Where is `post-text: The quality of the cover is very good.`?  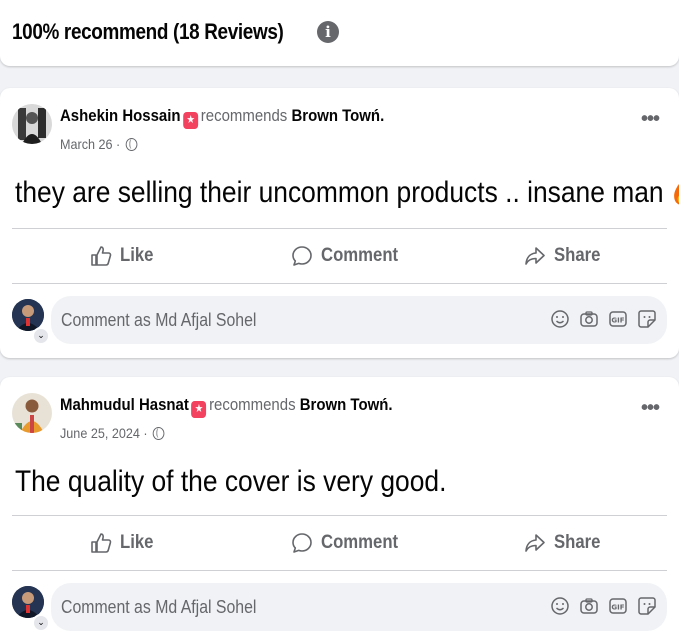 post-text: The quality of the cover is very good. is located at coordinates (230, 482).